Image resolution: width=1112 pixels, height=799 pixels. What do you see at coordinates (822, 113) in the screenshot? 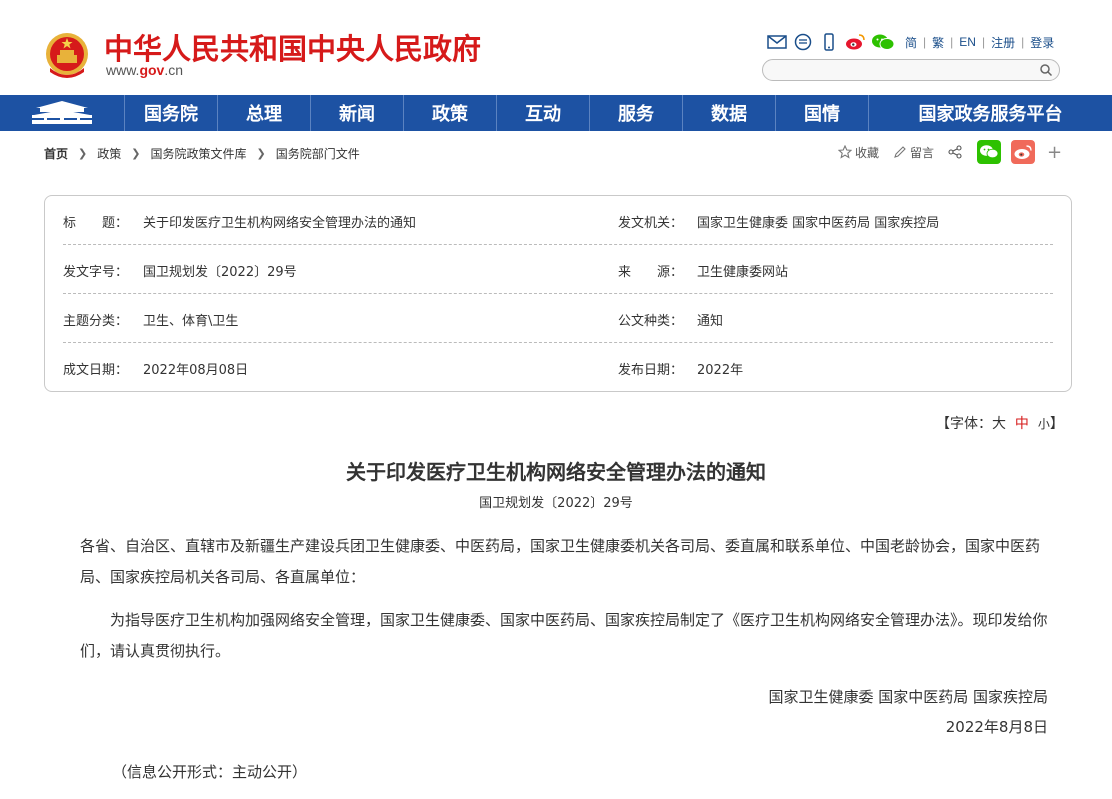
I see `nav-item-national-conditions: 国情` at bounding box center [822, 113].